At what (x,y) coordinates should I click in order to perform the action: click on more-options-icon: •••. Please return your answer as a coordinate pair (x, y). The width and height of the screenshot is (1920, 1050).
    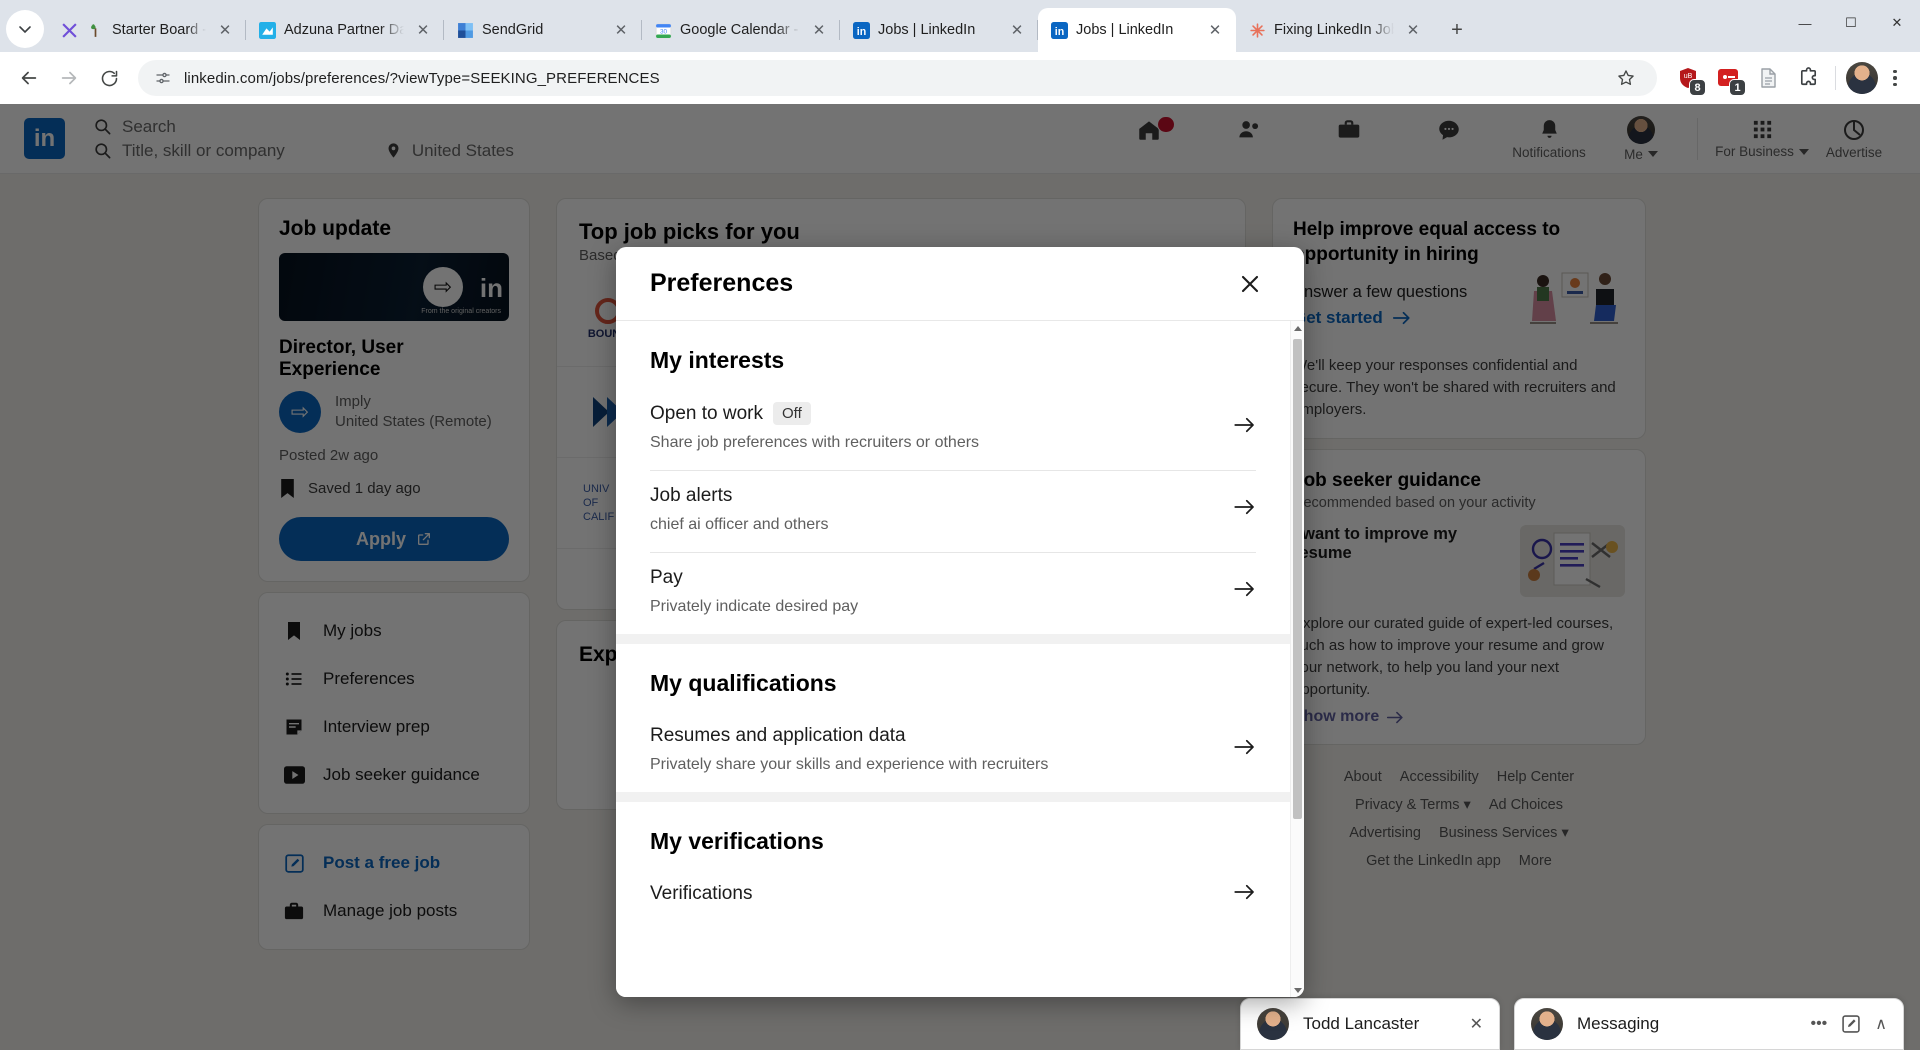
    Looking at the image, I should click on (1818, 1024).